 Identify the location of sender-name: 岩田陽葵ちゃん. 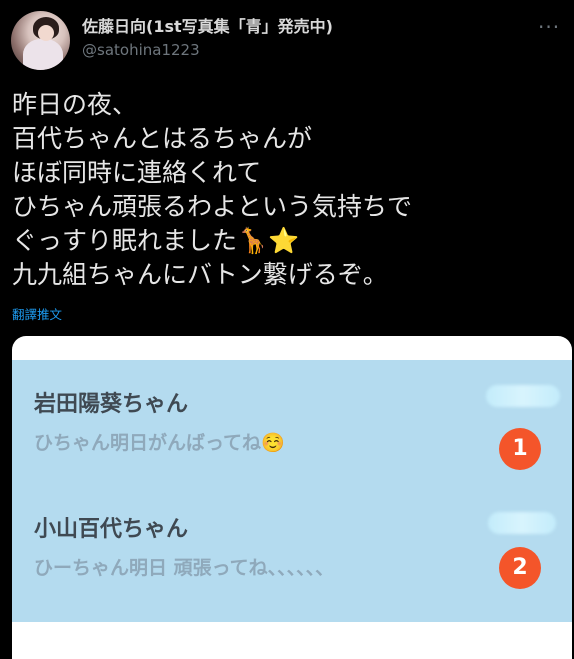
(111, 404).